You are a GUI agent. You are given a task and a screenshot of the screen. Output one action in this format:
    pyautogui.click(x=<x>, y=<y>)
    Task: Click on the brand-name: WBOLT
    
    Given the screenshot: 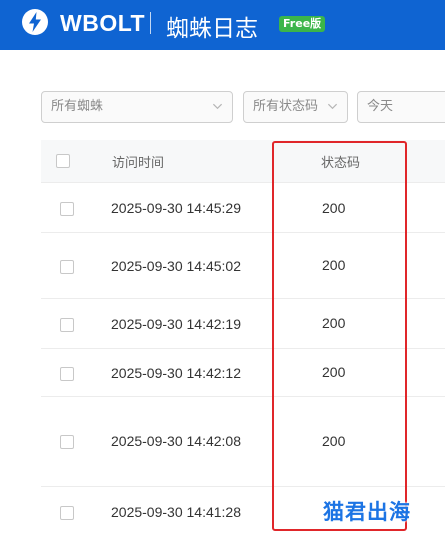 What is the action you would take?
    pyautogui.click(x=103, y=23)
    